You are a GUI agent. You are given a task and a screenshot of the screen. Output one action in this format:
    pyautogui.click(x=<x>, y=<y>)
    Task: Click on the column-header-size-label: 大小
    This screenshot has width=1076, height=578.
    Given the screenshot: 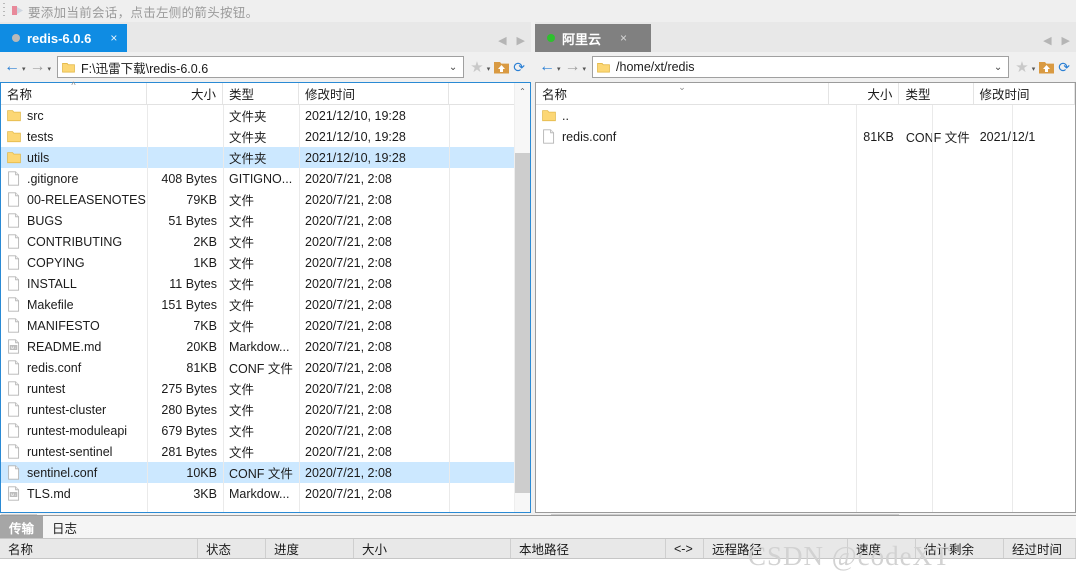 What is the action you would take?
    pyautogui.click(x=880, y=95)
    